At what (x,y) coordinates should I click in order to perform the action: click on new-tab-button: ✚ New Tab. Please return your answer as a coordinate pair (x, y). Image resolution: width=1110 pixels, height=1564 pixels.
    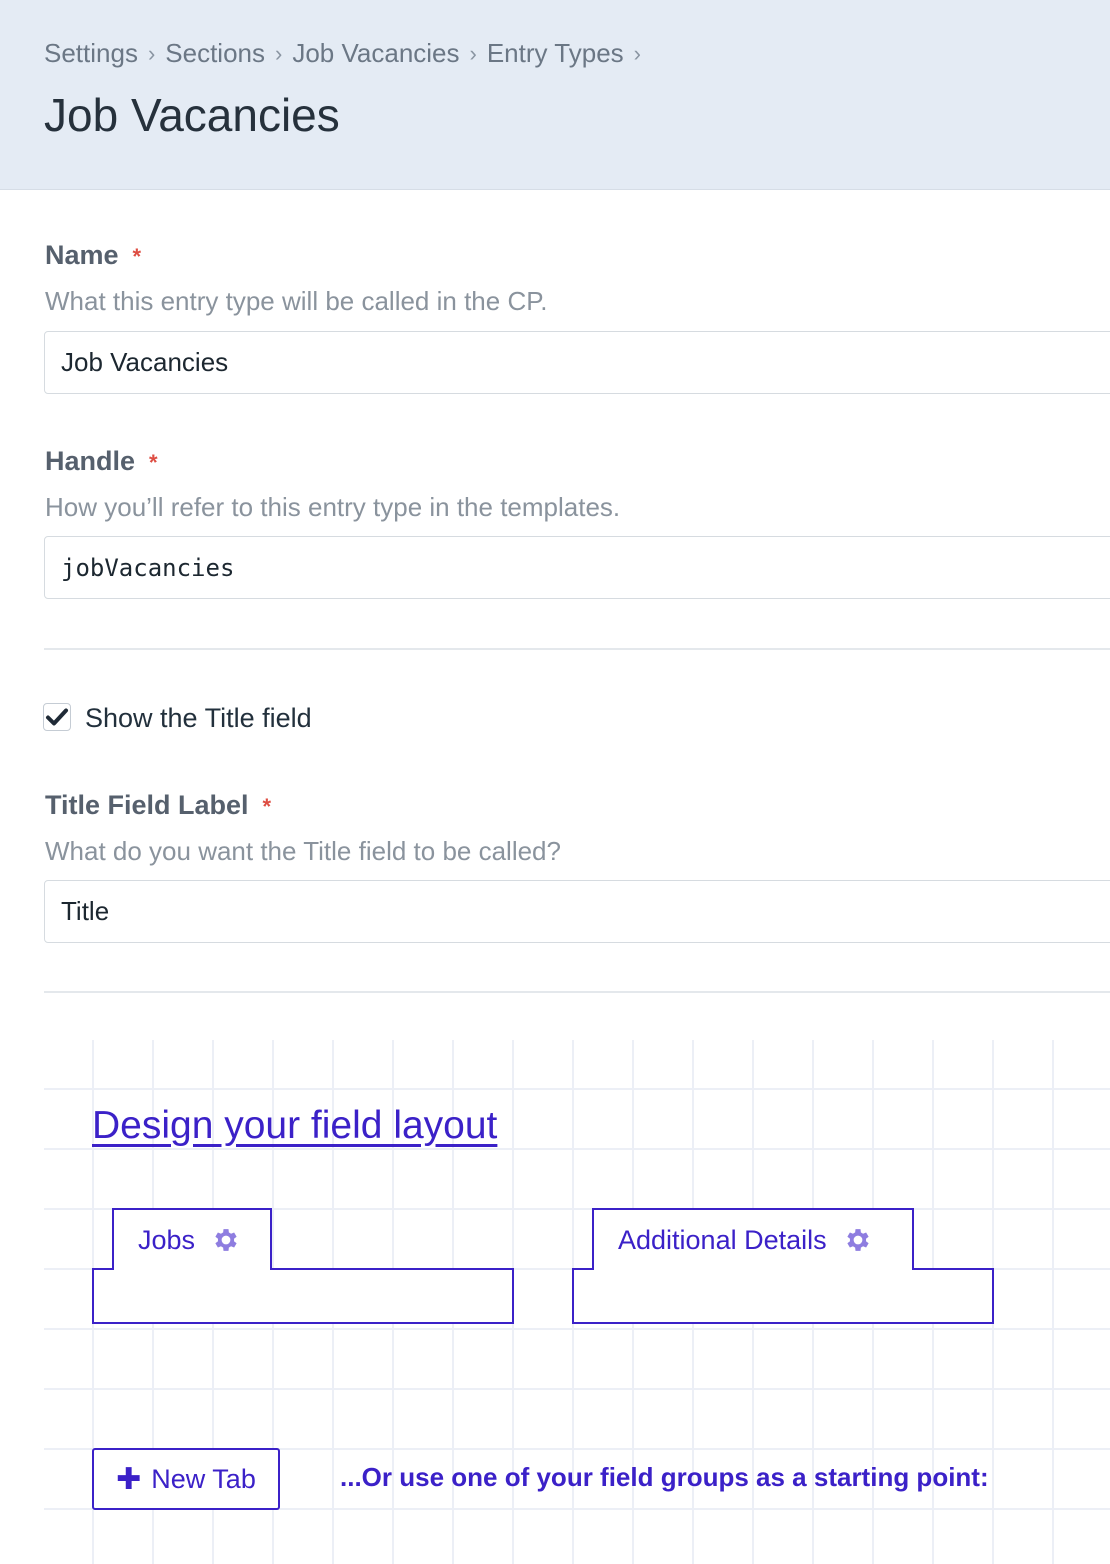
    Looking at the image, I should click on (186, 1479).